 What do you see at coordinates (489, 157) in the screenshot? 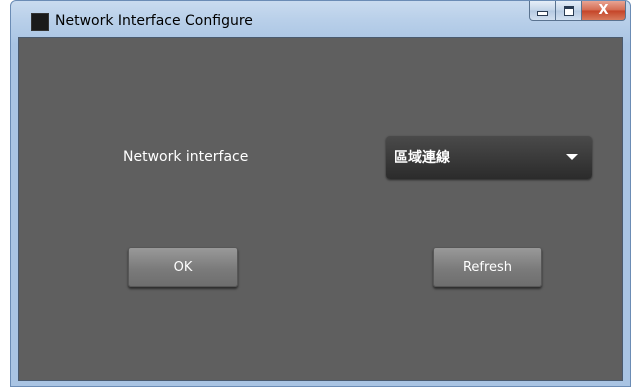
I see `network-interface-dropdown: 區域連線` at bounding box center [489, 157].